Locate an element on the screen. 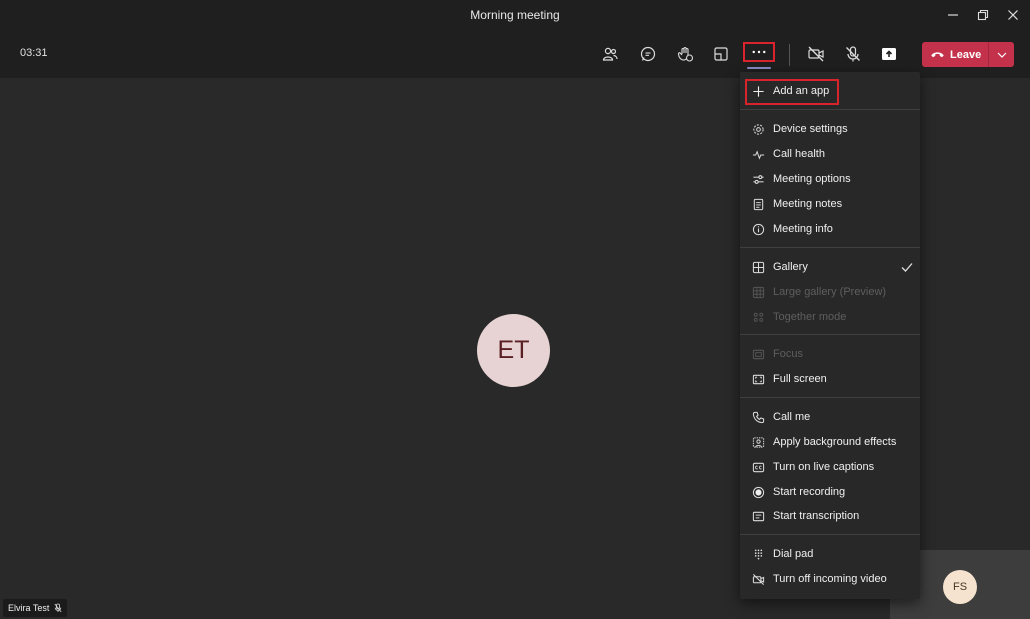 Image resolution: width=1030 pixels, height=619 pixels. reactions-button is located at coordinates (685, 54).